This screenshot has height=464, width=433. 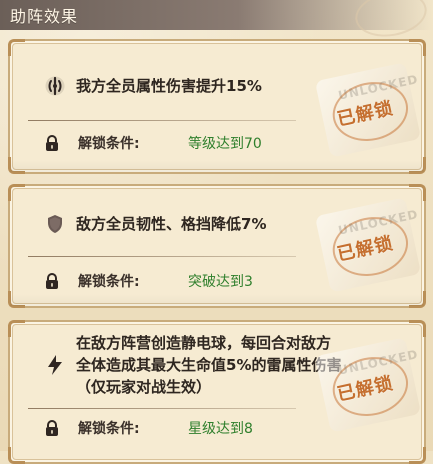 I want to click on effect-row: 敌方全员韧性、格挡降低7%, so click(x=155, y=224).